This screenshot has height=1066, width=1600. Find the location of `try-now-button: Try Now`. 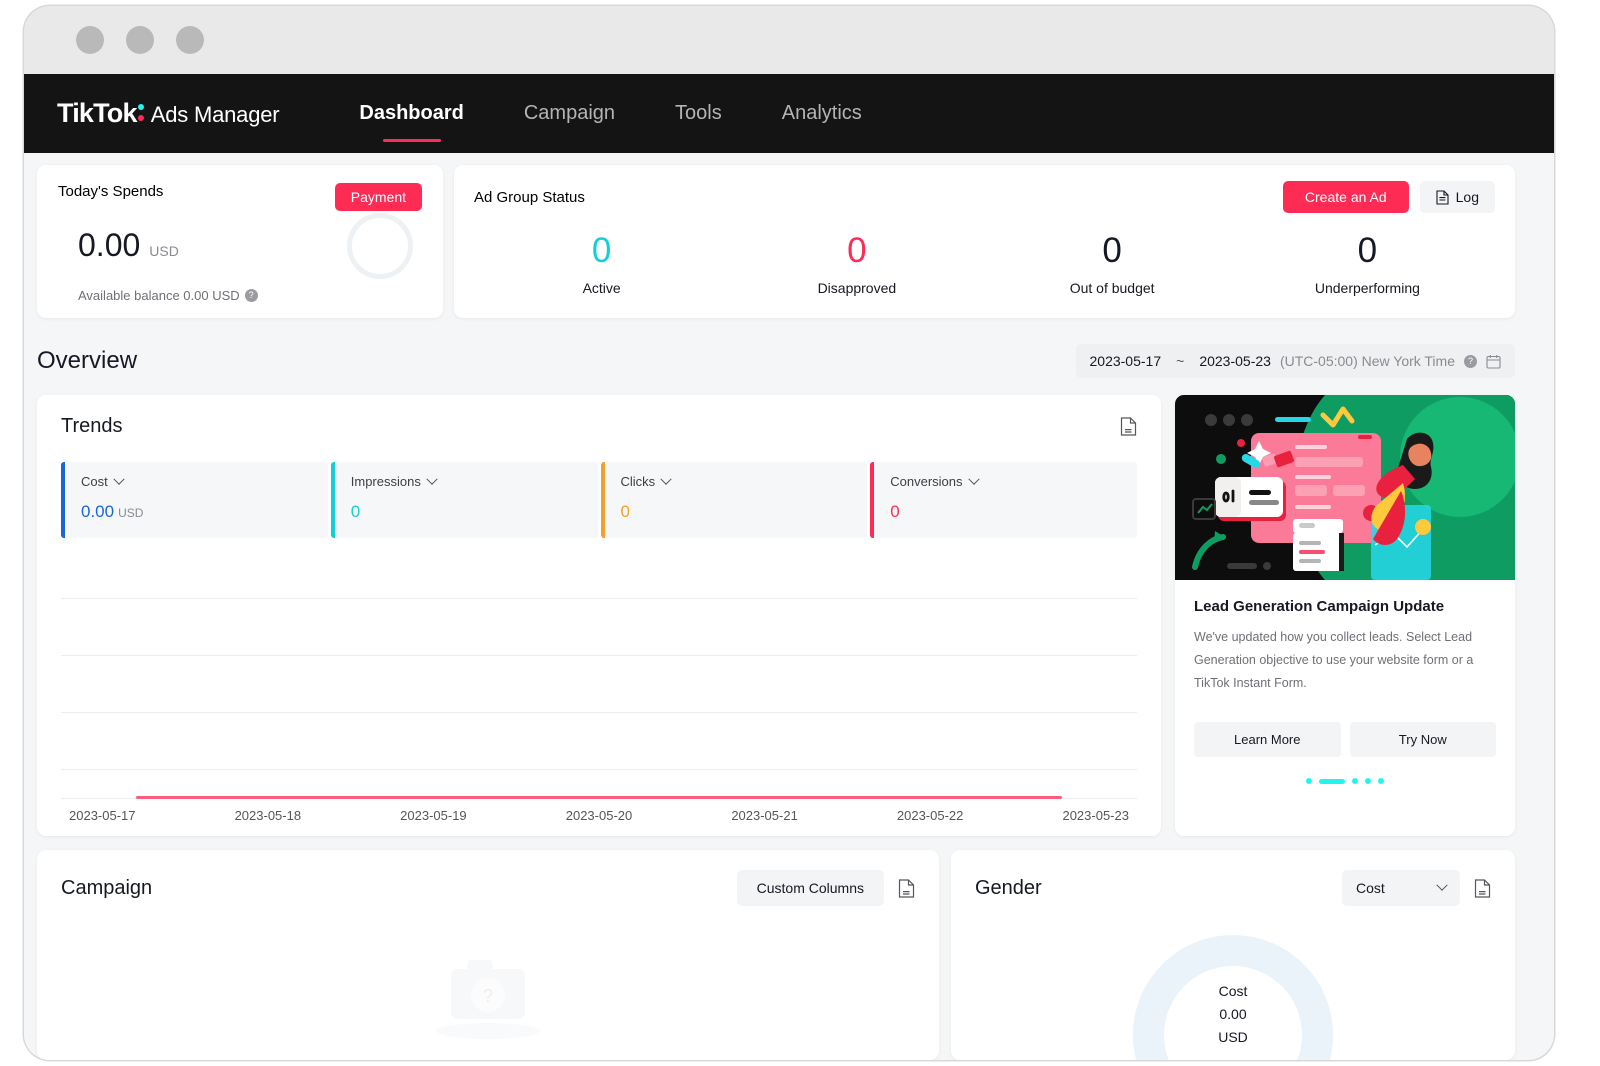

try-now-button: Try Now is located at coordinates (1422, 740).